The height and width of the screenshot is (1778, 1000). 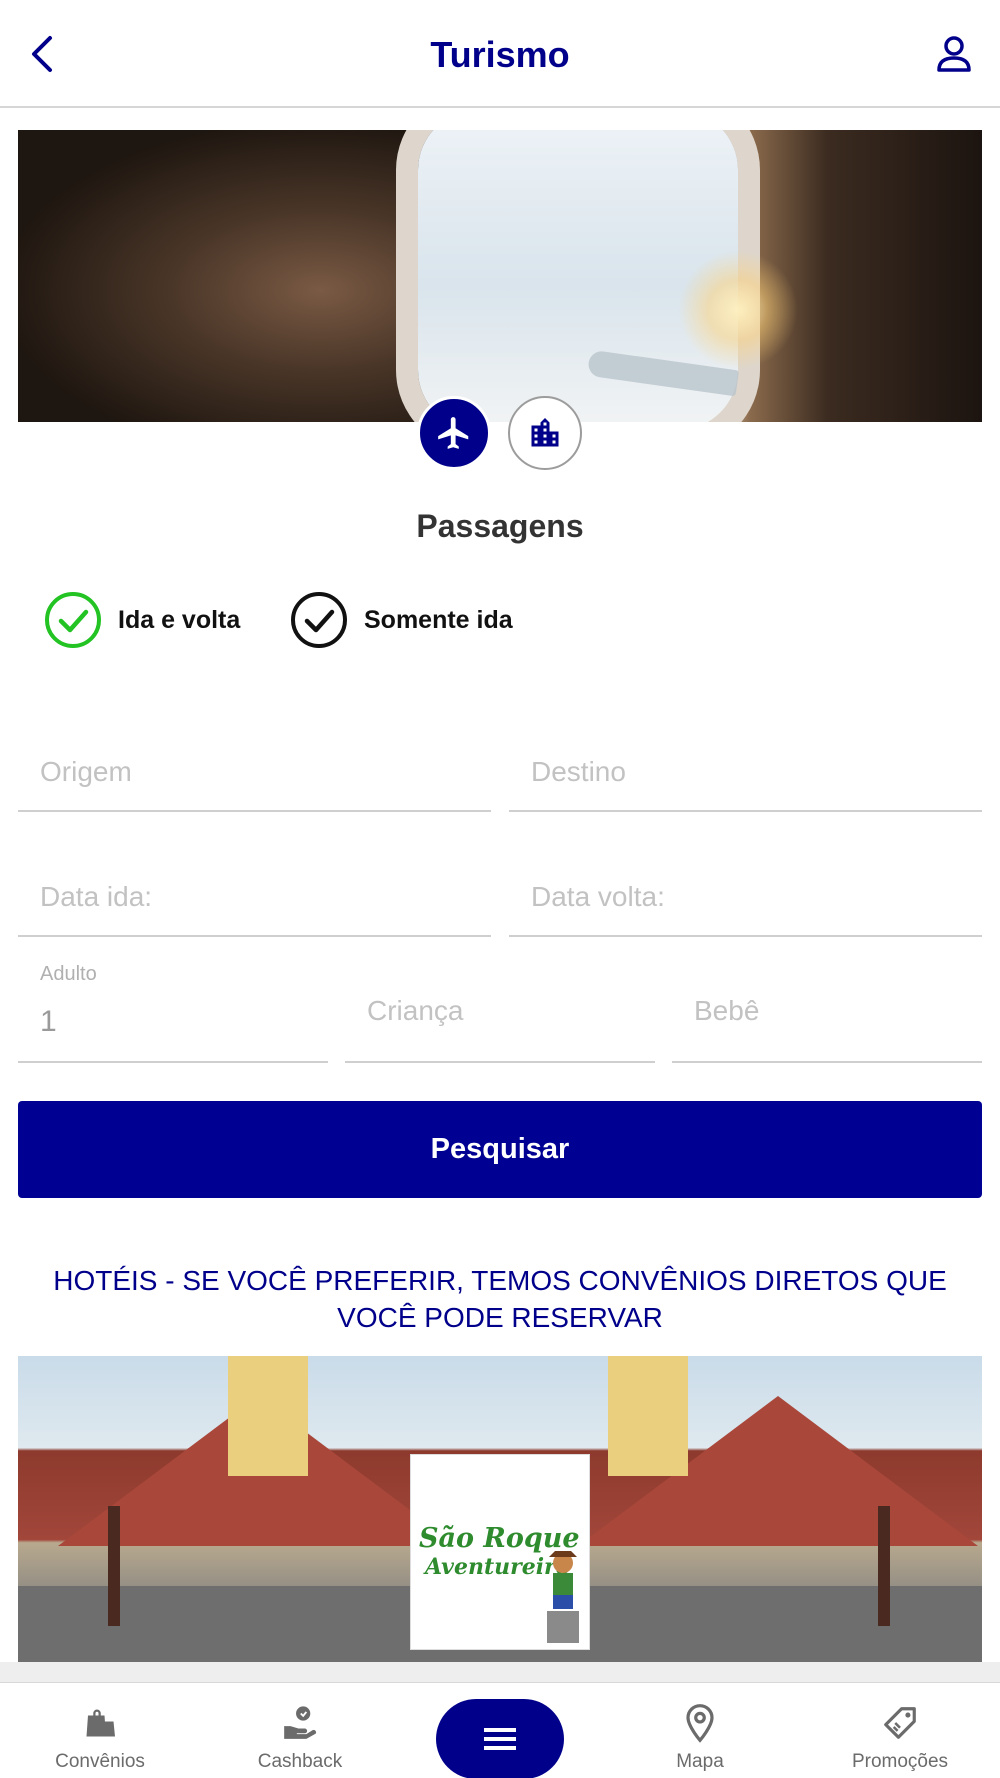 I want to click on mascot-icon, so click(x=563, y=1597).